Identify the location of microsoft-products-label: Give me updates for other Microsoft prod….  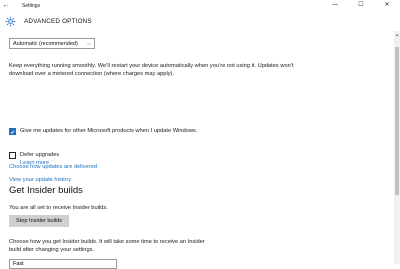
(109, 131).